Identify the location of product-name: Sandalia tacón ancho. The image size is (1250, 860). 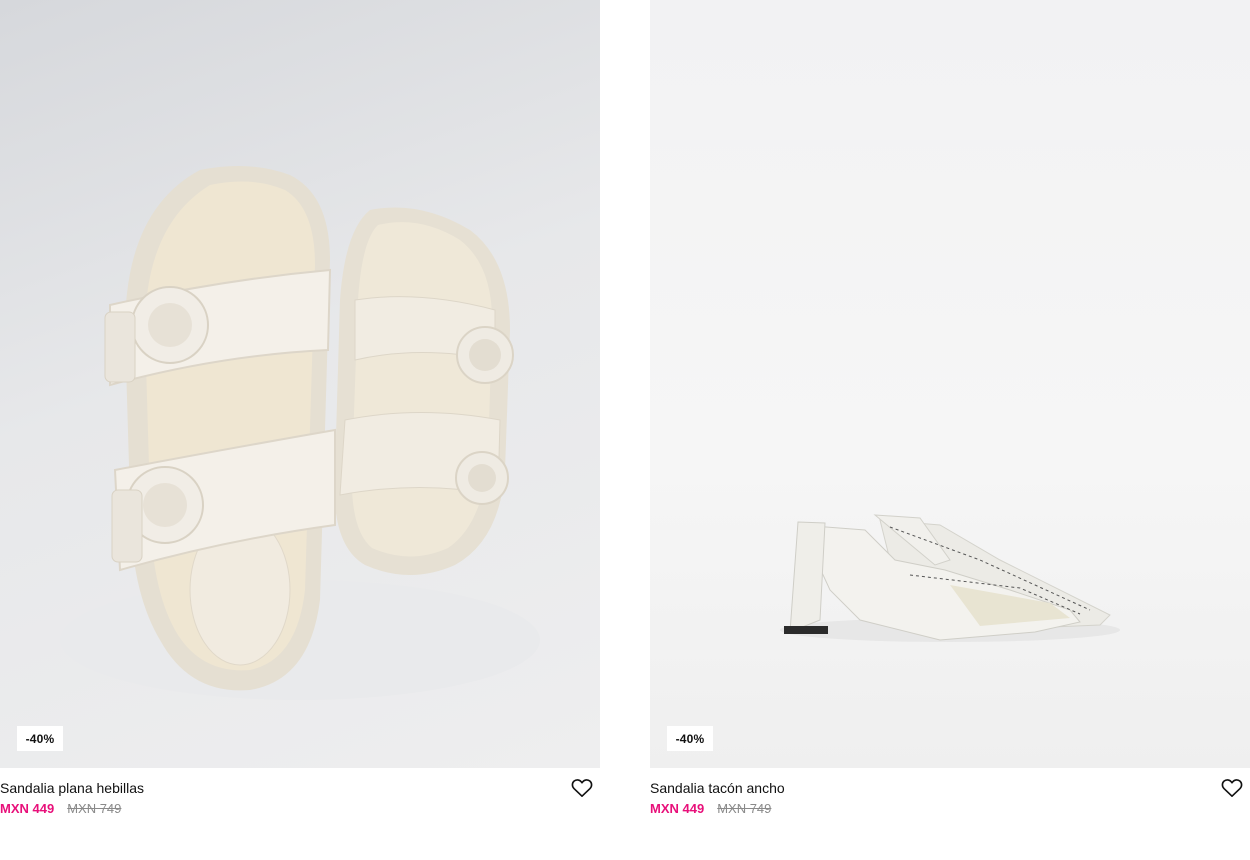
(717, 788).